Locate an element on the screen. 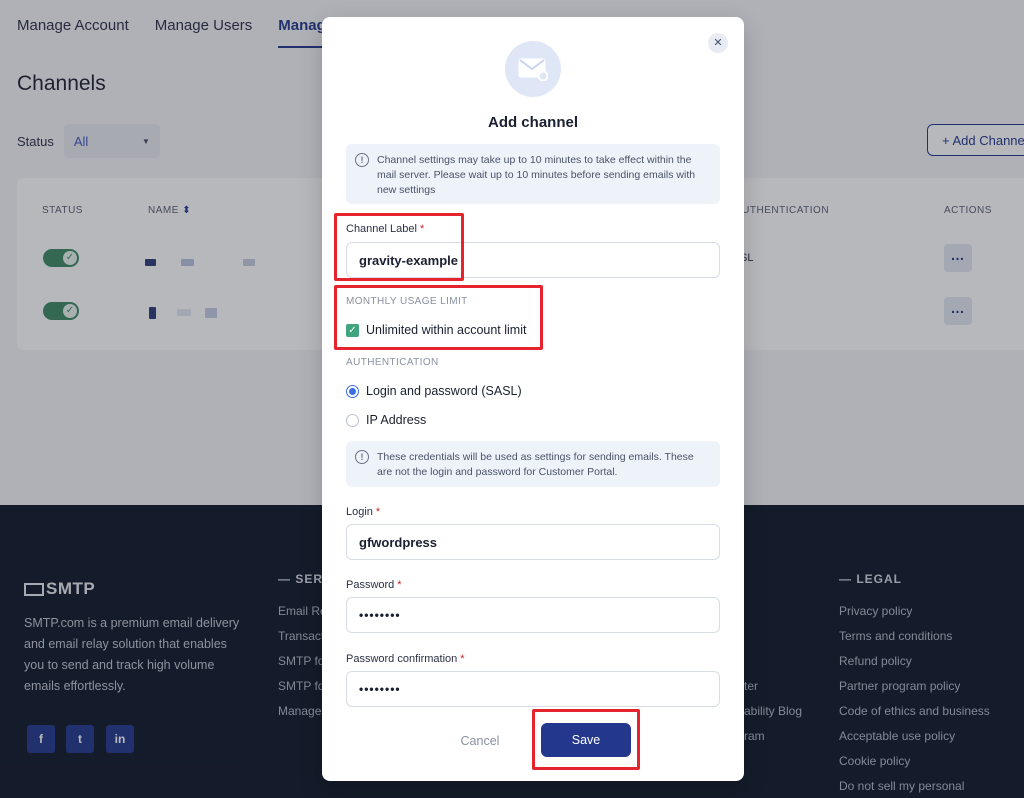 This screenshot has width=1024, height=798. modal-title: Add channel is located at coordinates (532, 122).